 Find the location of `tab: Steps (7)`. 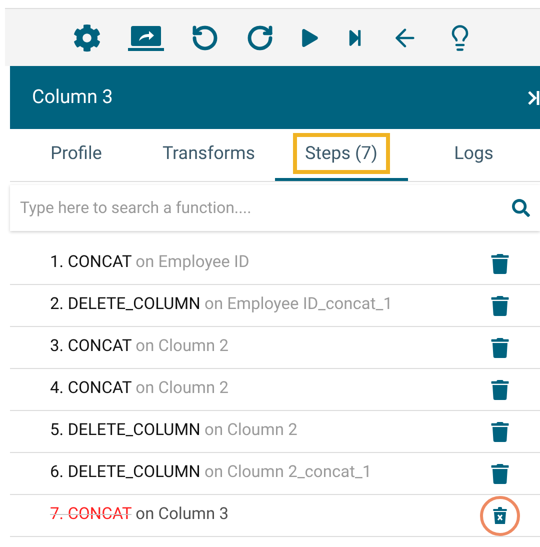

tab: Steps (7) is located at coordinates (341, 155).